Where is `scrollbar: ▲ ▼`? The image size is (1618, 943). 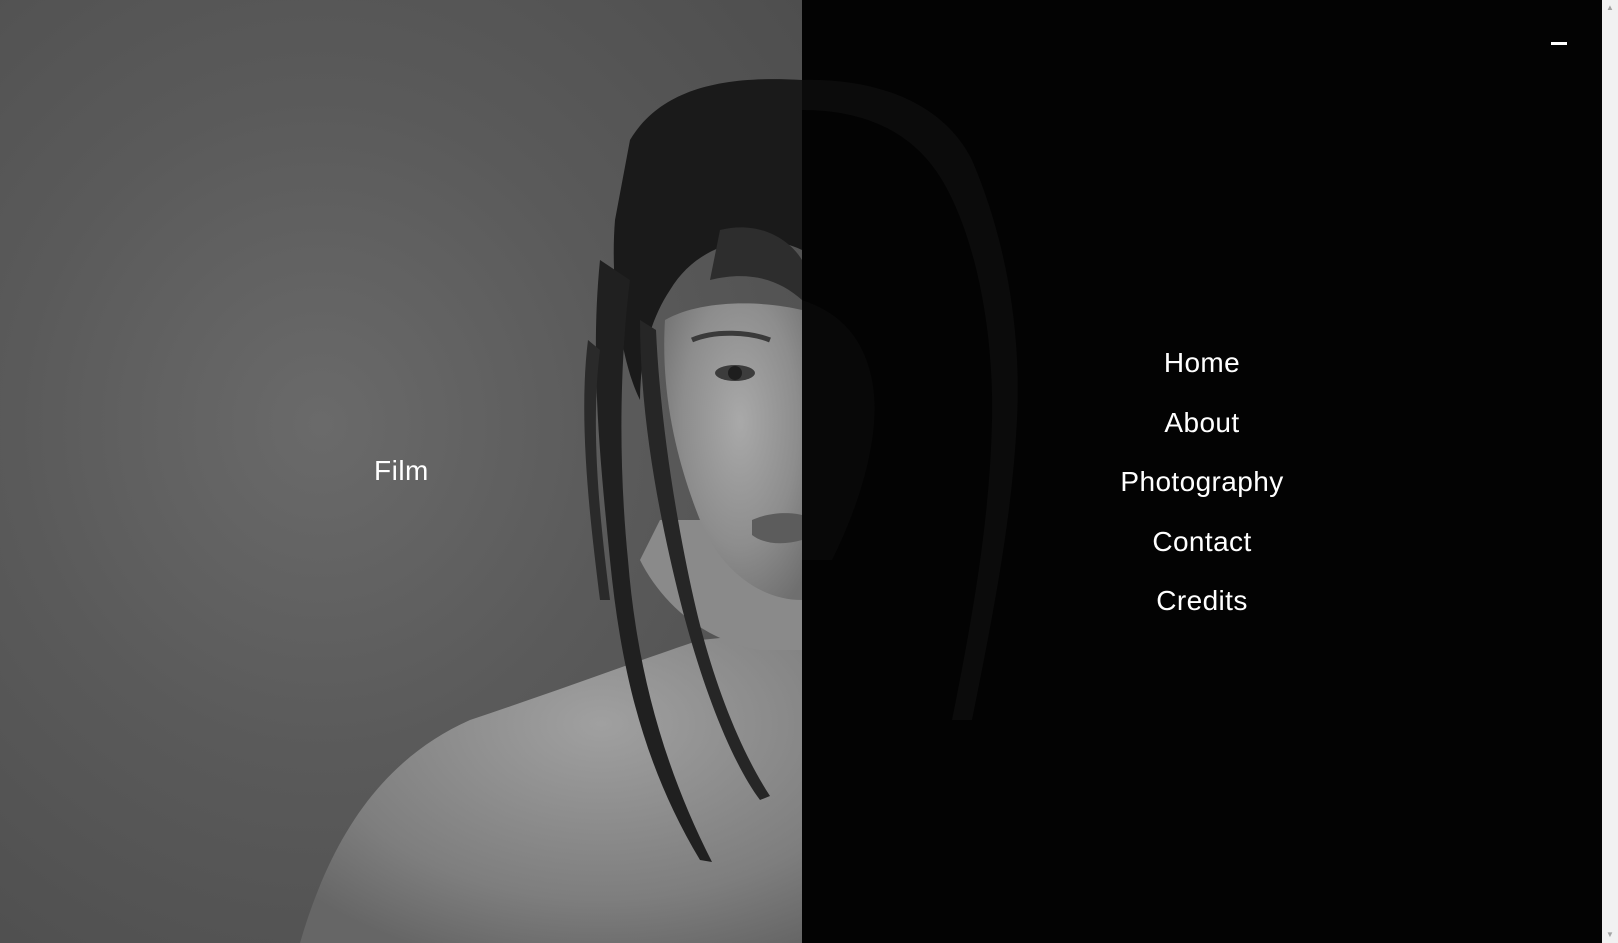 scrollbar: ▲ ▼ is located at coordinates (1610, 471).